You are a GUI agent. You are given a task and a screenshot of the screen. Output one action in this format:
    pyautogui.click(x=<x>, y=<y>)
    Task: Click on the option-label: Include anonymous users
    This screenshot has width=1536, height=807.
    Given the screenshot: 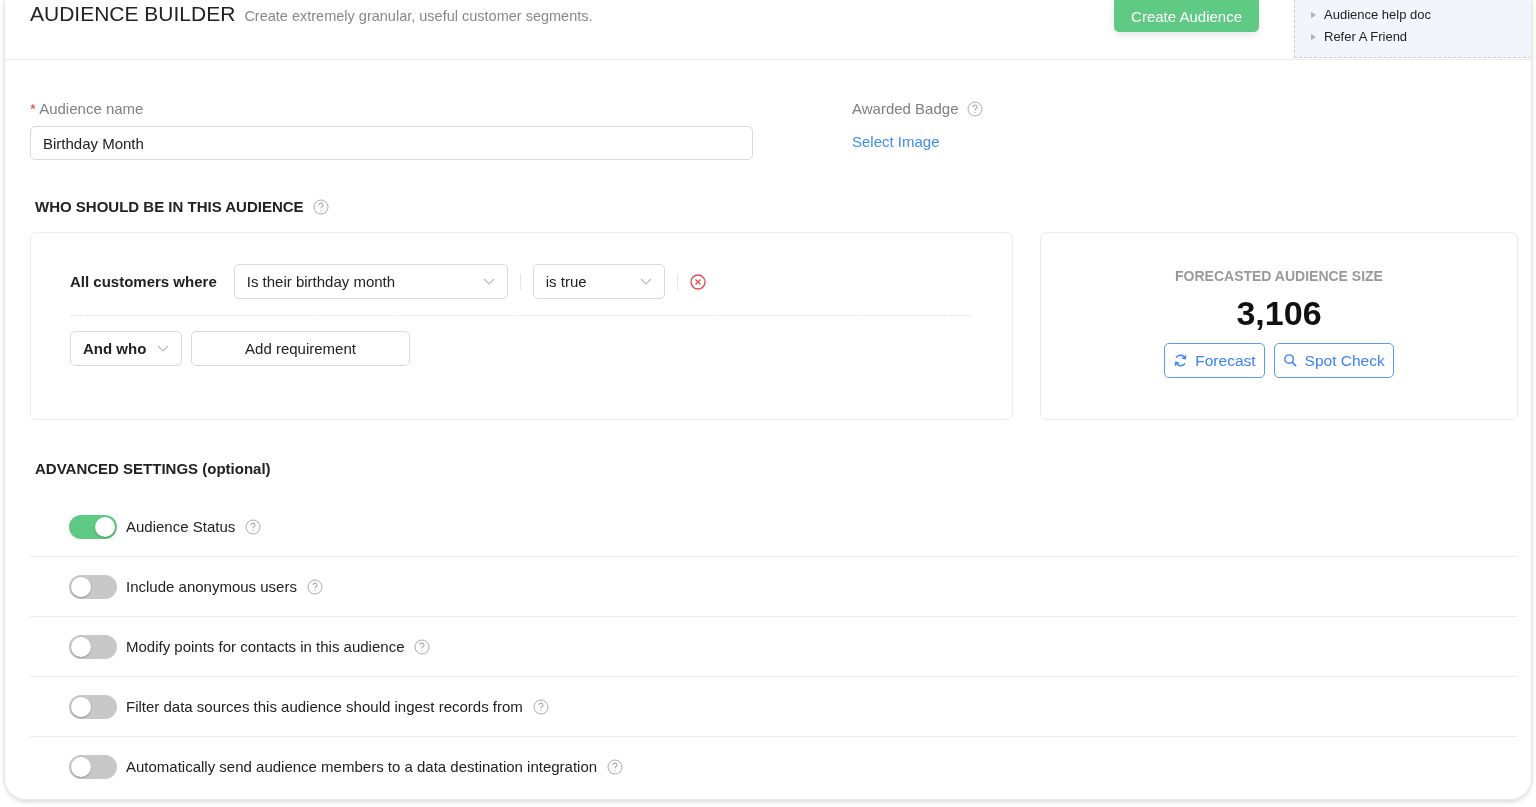 What is the action you would take?
    pyautogui.click(x=211, y=586)
    